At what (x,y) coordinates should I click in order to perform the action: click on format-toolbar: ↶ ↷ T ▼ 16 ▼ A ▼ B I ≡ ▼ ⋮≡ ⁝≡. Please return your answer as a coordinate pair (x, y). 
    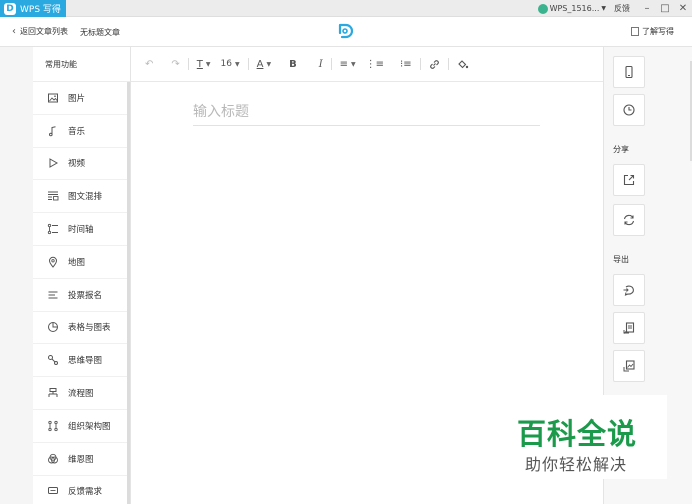
    Looking at the image, I should click on (367, 64).